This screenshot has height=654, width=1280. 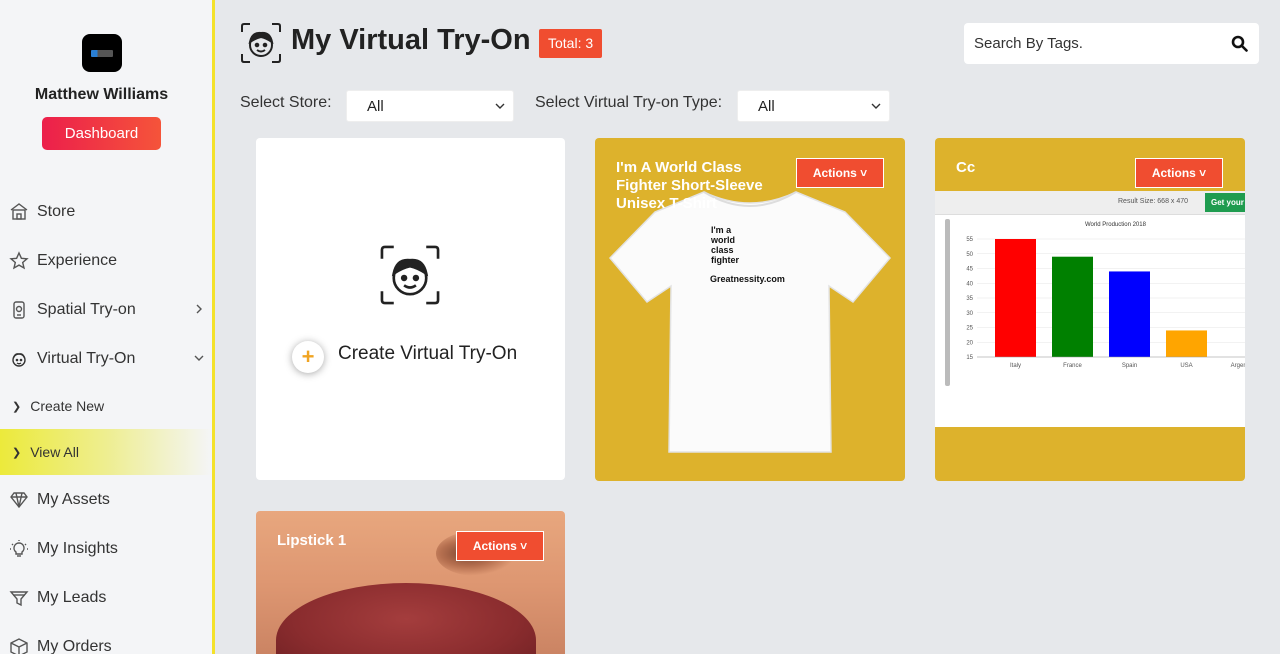 What do you see at coordinates (1153, 201) in the screenshot?
I see `result-size-text: Result Size: 668 x 470` at bounding box center [1153, 201].